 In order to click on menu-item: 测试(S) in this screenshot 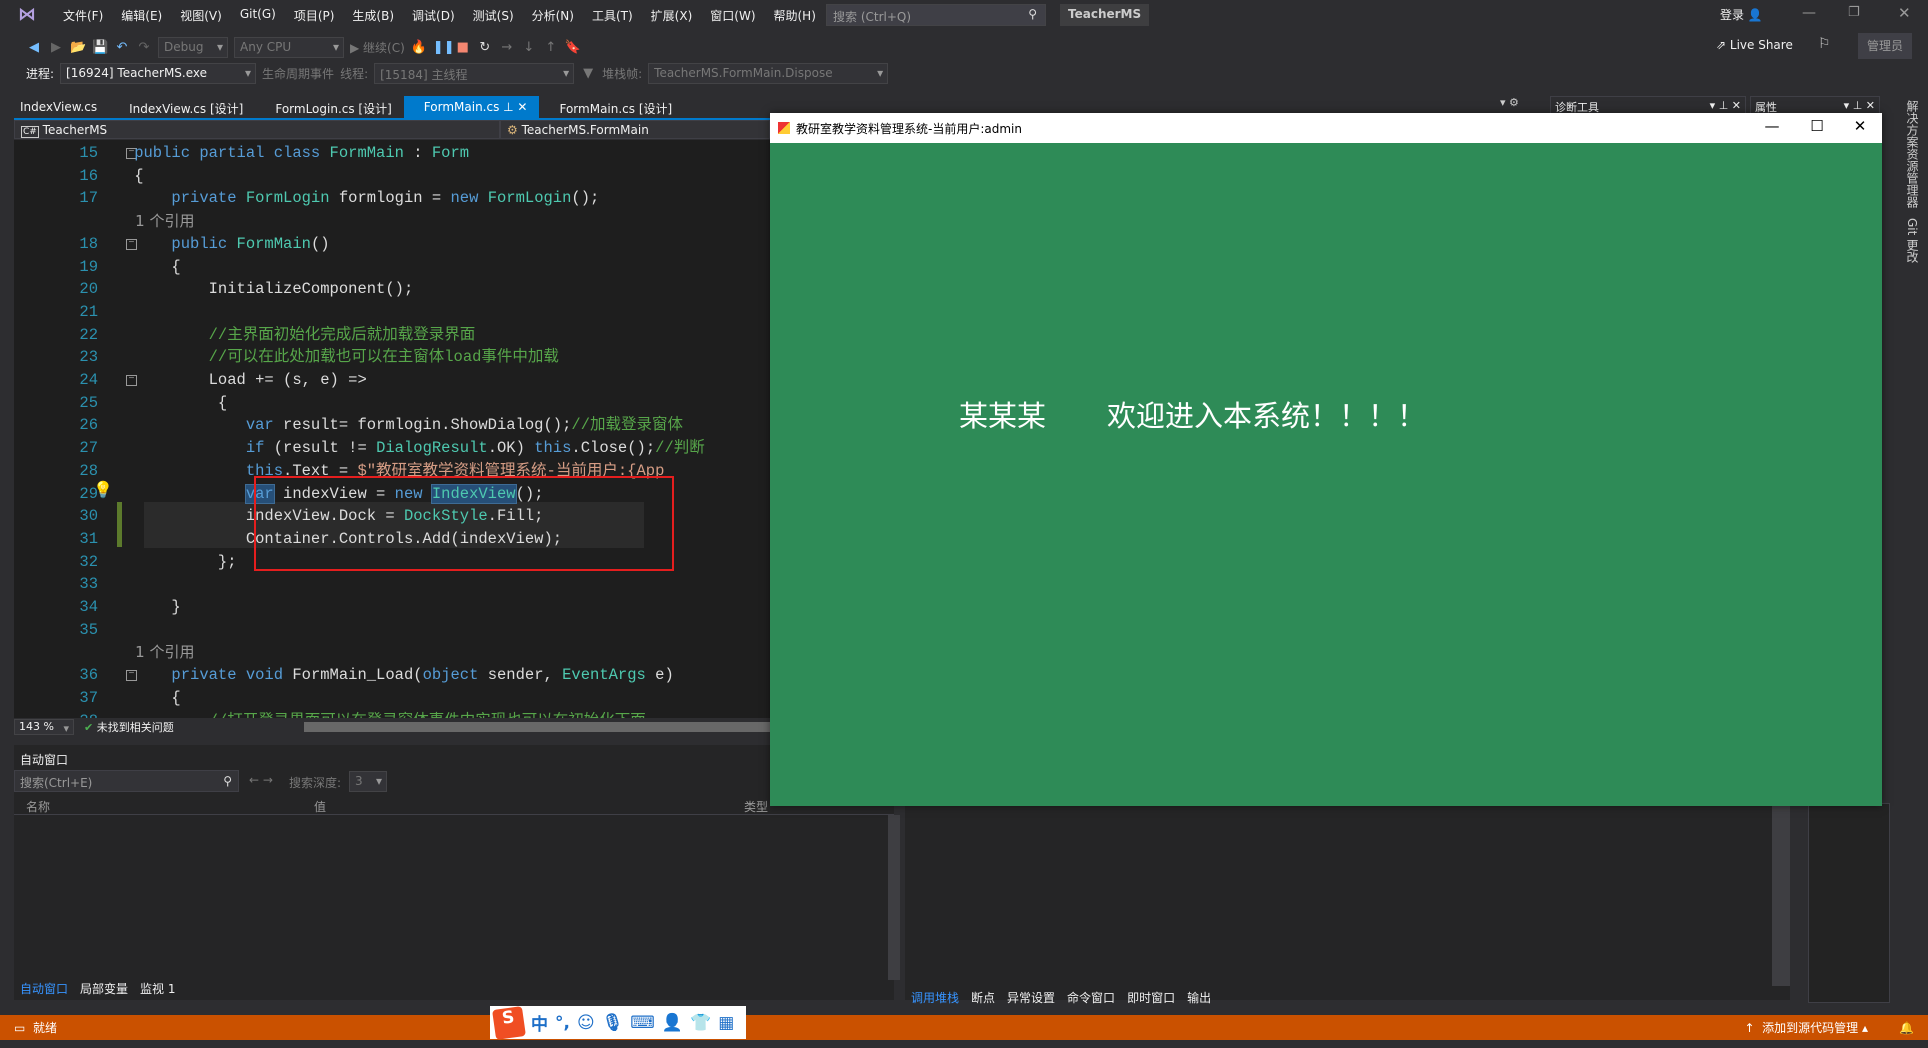, I will do `click(493, 15)`.